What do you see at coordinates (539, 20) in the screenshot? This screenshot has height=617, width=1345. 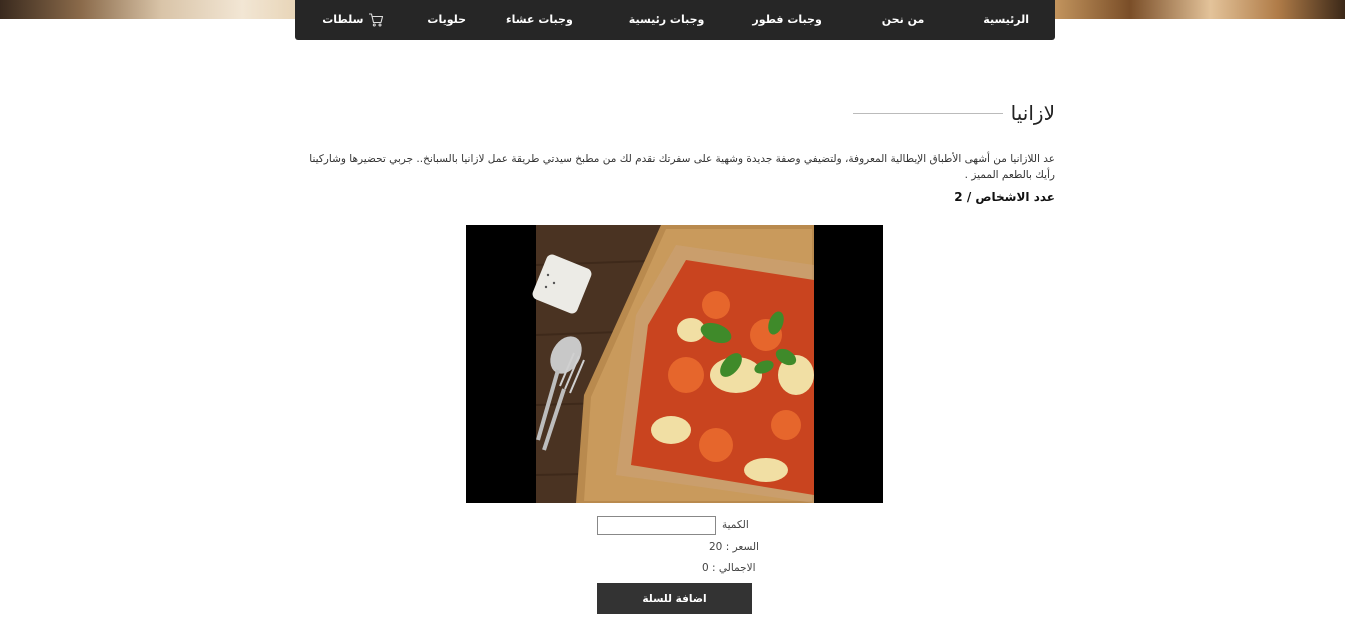 I see `nav-item-dinner: وجبات عشاء` at bounding box center [539, 20].